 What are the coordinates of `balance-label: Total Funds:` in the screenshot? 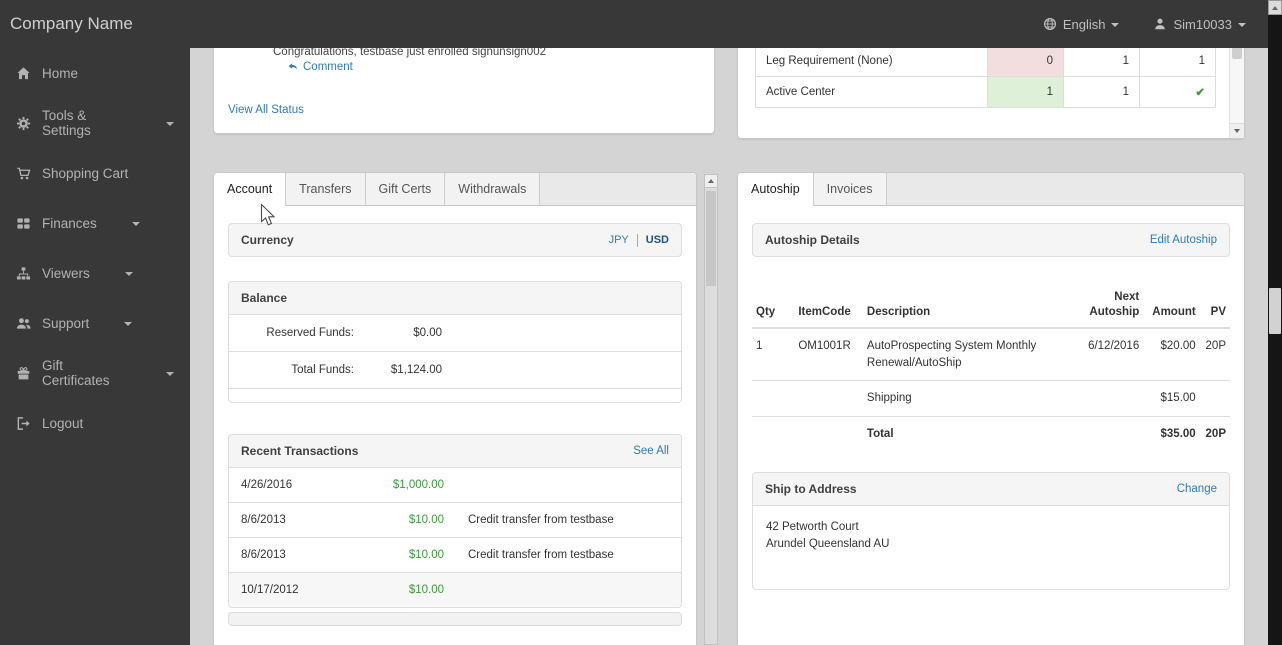 It's located at (322, 370).